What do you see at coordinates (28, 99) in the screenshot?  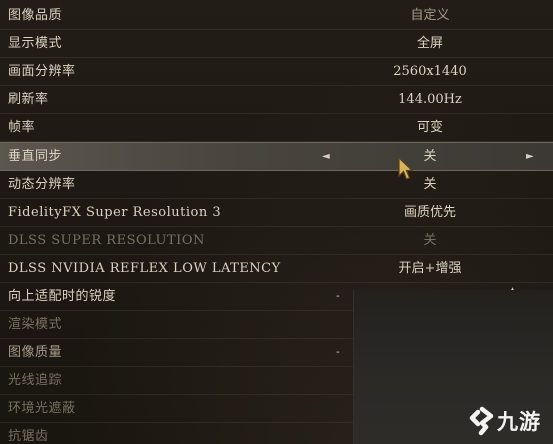 I see `setting-label: 刷新率` at bounding box center [28, 99].